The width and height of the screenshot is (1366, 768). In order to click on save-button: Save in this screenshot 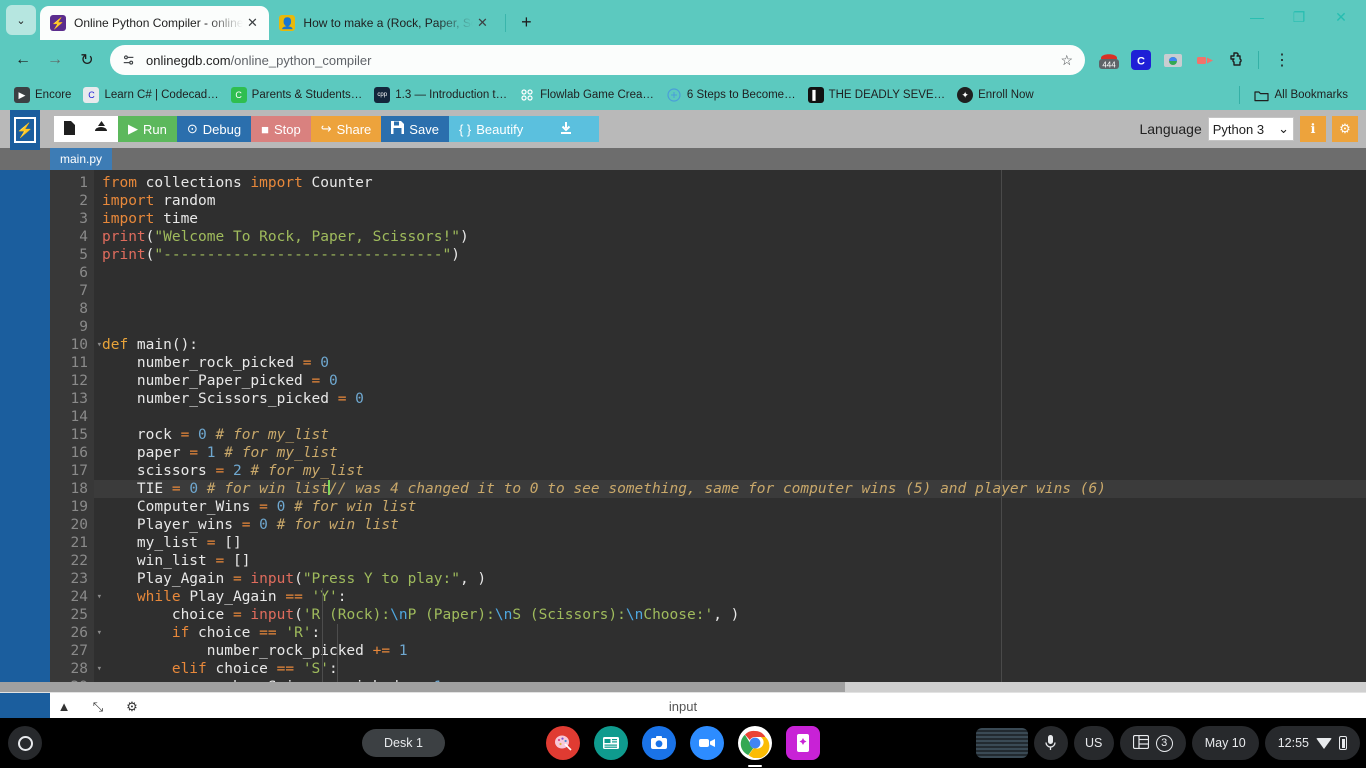, I will do `click(415, 129)`.